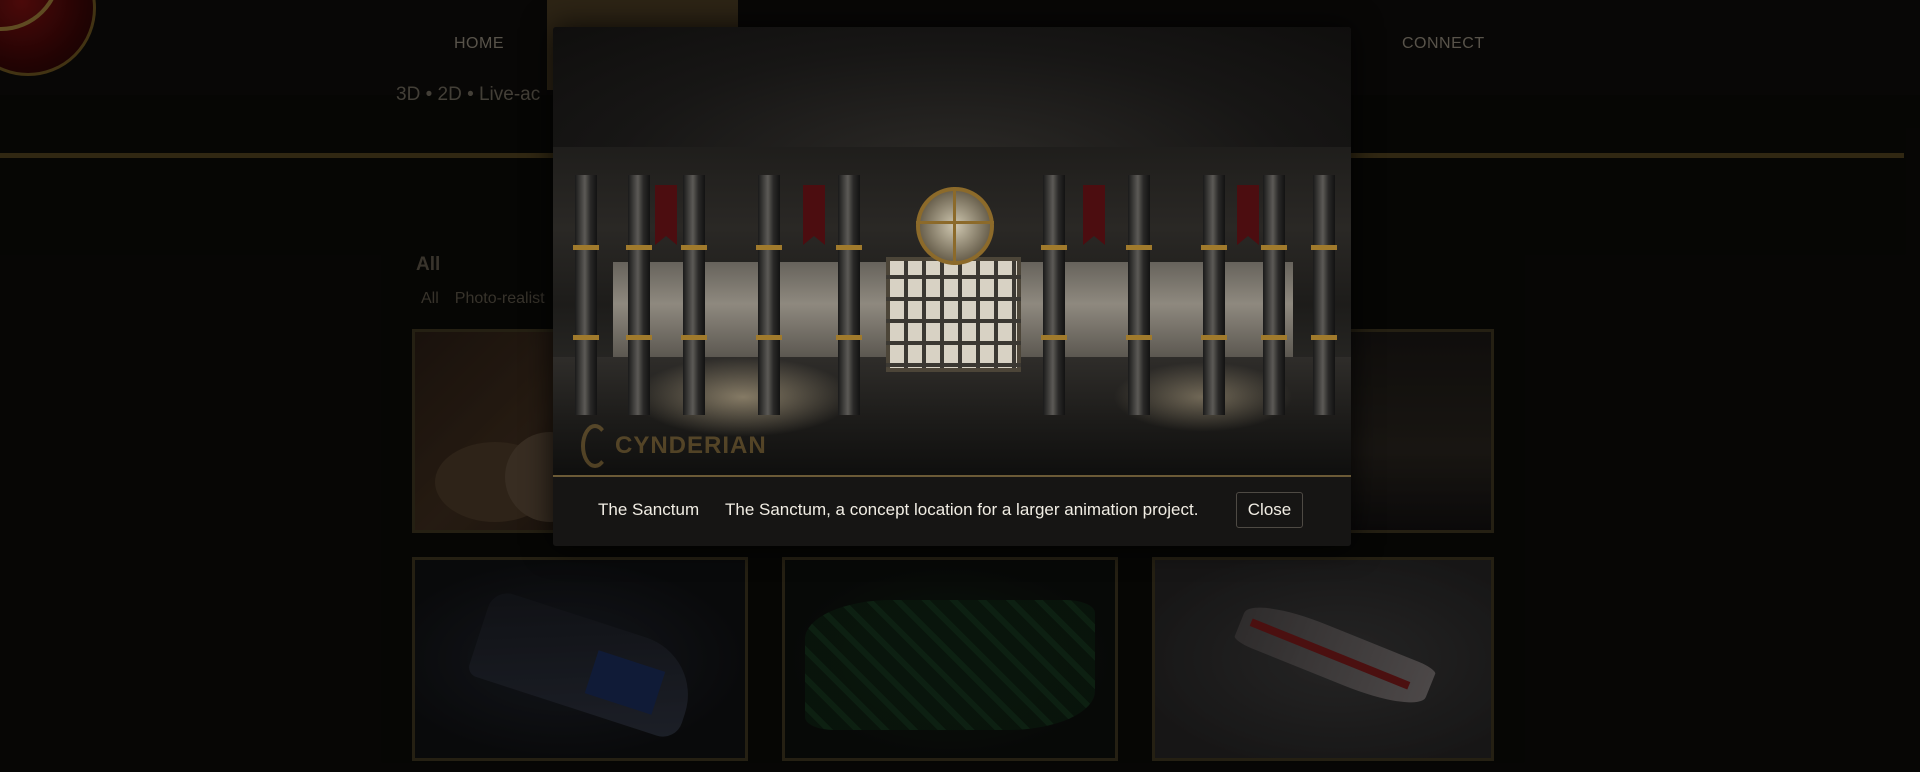 The height and width of the screenshot is (772, 1920). Describe the element at coordinates (649, 509) in the screenshot. I see `lightbox-title: The Sanctum` at that location.